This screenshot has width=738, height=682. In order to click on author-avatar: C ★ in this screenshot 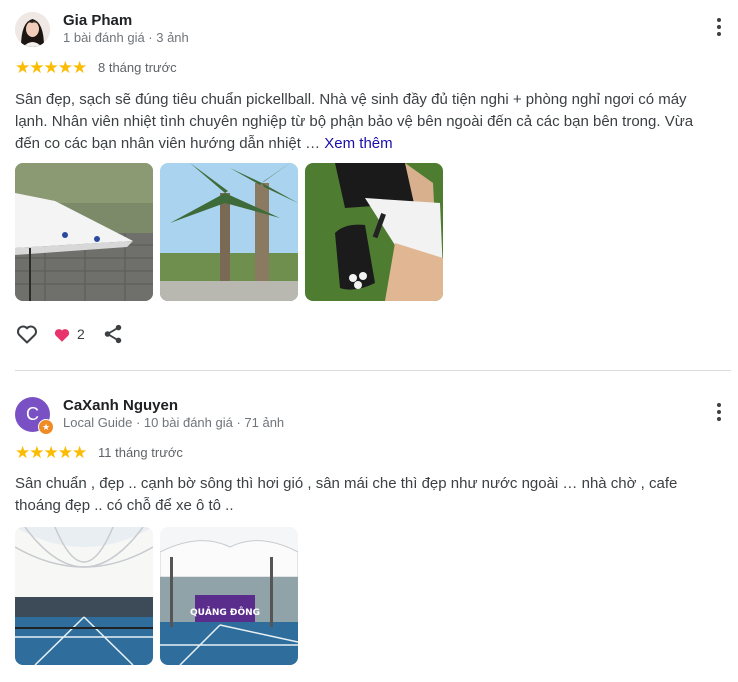, I will do `click(34, 416)`.